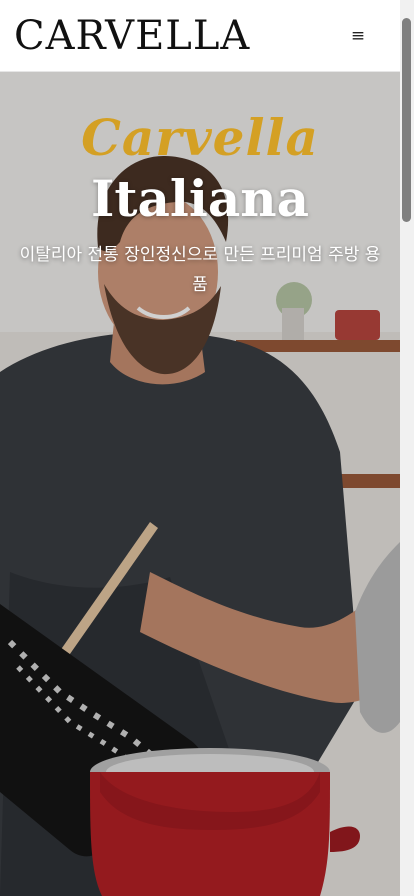  What do you see at coordinates (406, 120) in the screenshot?
I see `scrollbar-thumb` at bounding box center [406, 120].